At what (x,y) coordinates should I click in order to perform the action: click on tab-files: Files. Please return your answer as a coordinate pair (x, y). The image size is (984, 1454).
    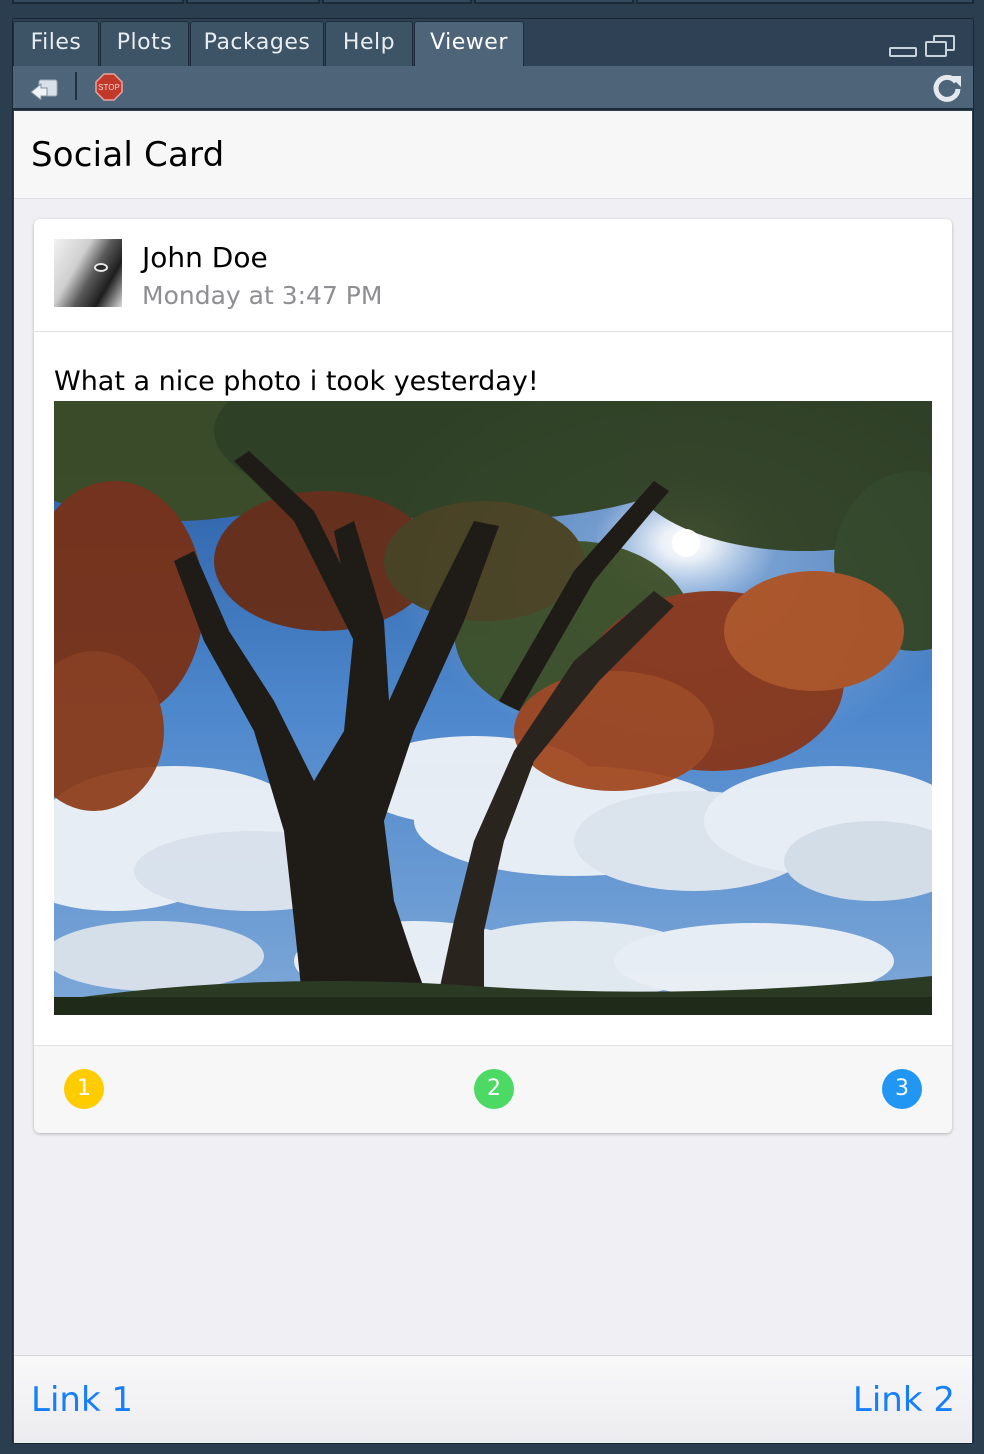
    Looking at the image, I should click on (56, 43).